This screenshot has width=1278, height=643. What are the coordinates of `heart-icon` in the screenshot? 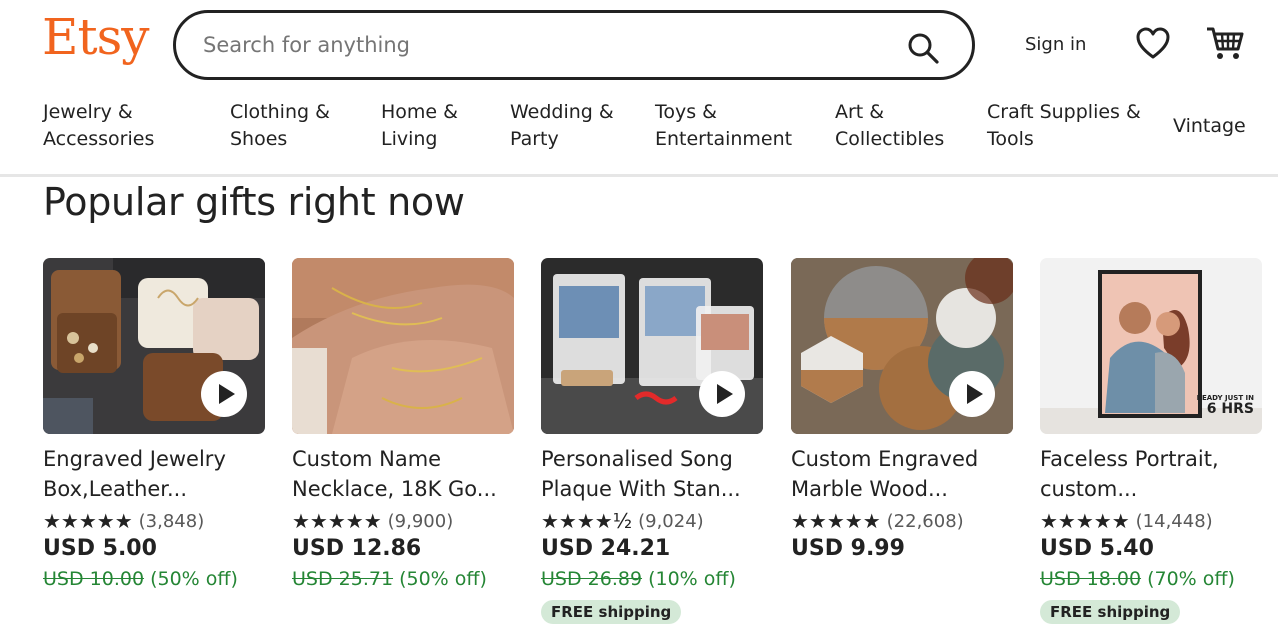 It's located at (1153, 44).